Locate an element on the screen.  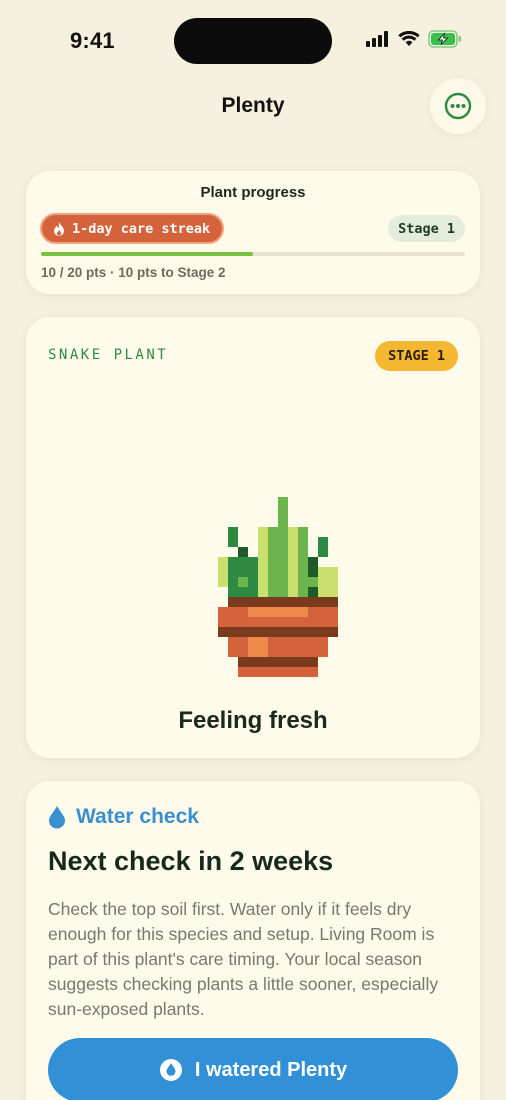
dynamic-island is located at coordinates (253, 41).